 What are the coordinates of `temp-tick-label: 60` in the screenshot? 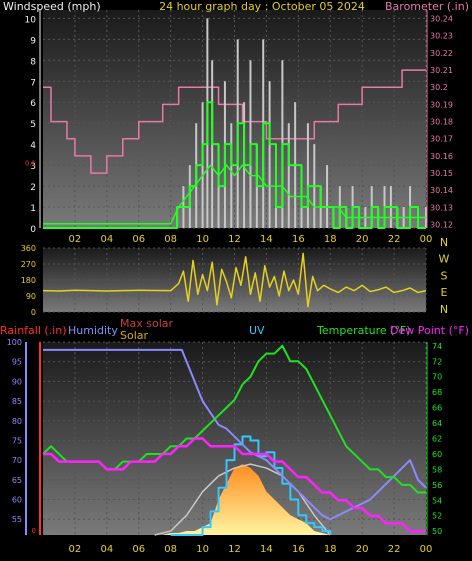 It's located at (437, 454).